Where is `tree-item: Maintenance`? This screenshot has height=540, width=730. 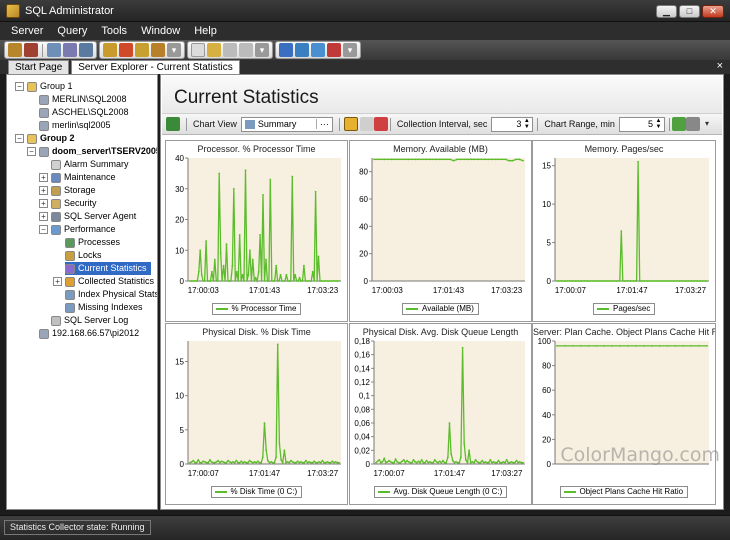 tree-item: Maintenance is located at coordinates (83, 177).